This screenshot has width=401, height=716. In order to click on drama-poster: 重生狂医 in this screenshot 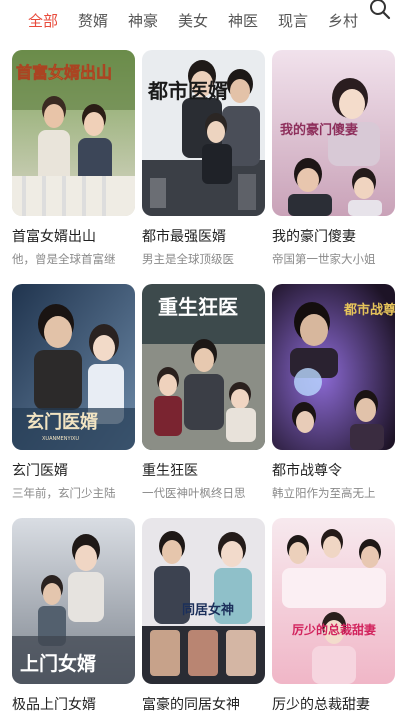, I will do `click(203, 367)`.